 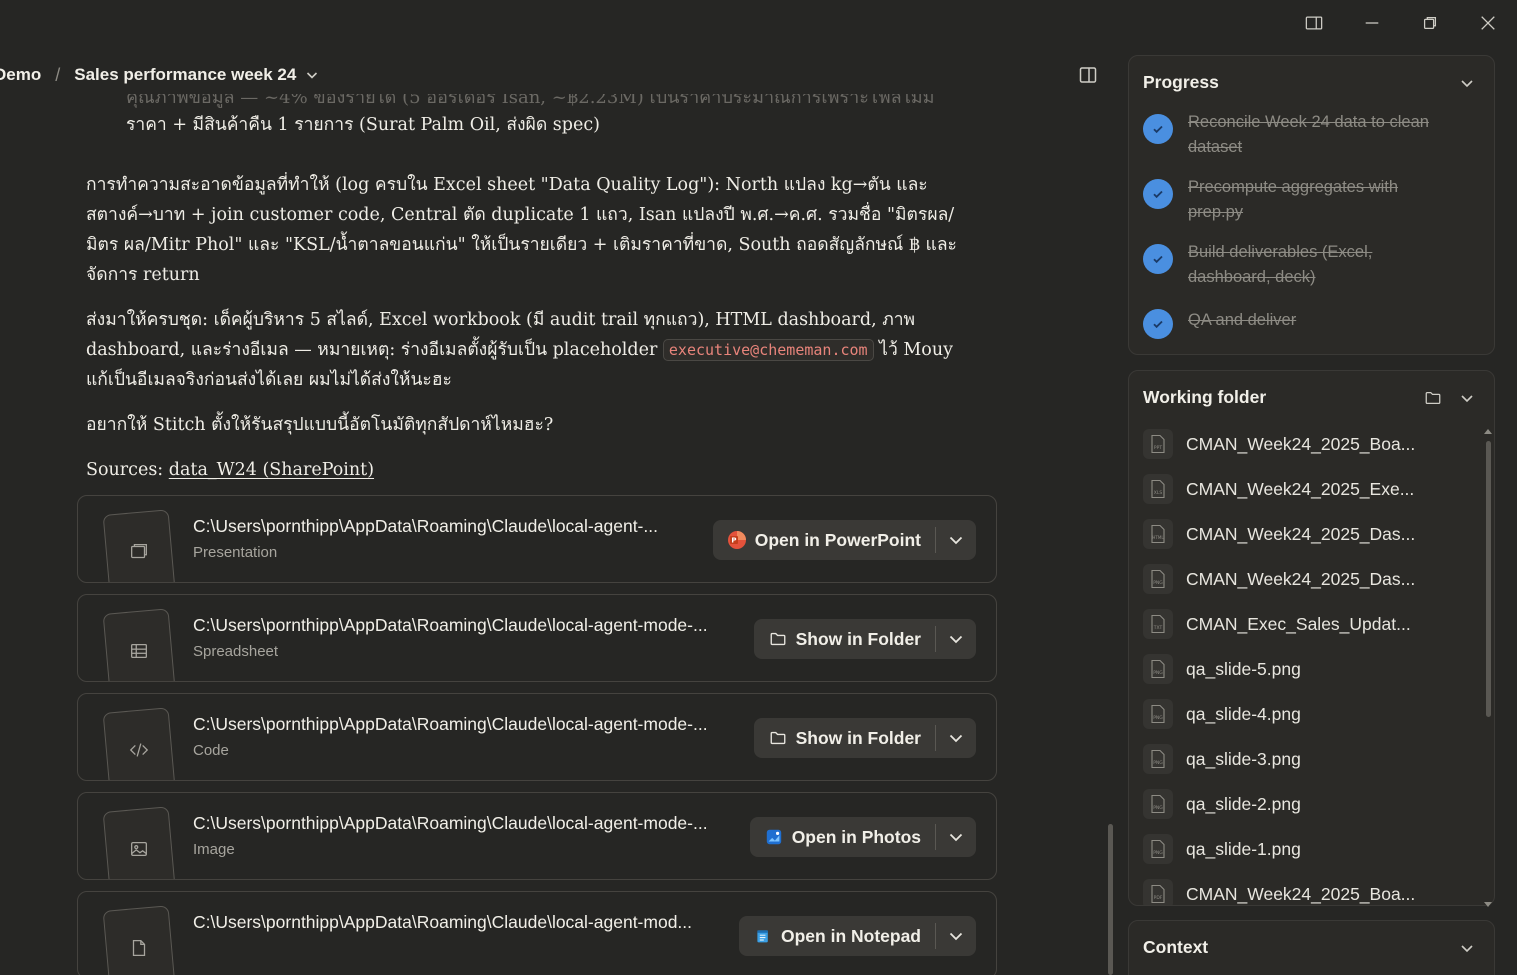 I want to click on minimize-button, so click(x=1372, y=23).